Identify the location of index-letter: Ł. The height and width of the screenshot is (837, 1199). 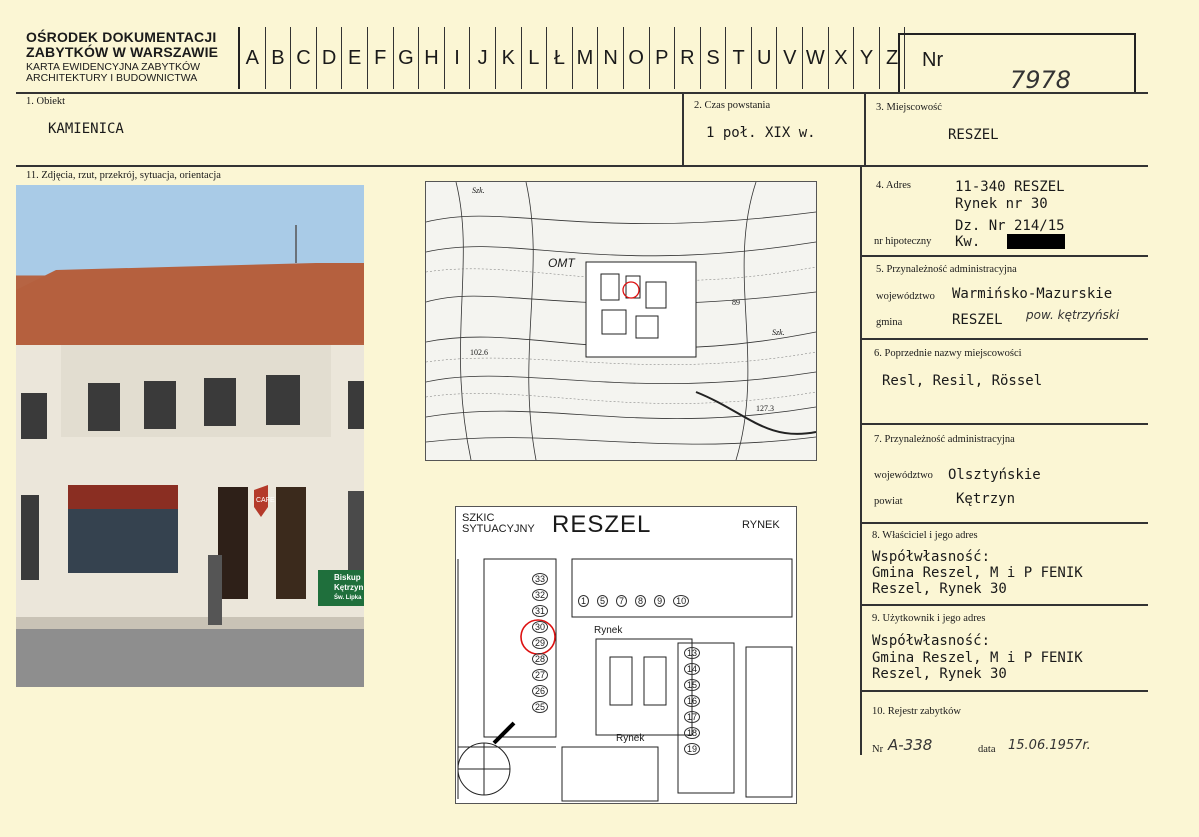
(560, 58).